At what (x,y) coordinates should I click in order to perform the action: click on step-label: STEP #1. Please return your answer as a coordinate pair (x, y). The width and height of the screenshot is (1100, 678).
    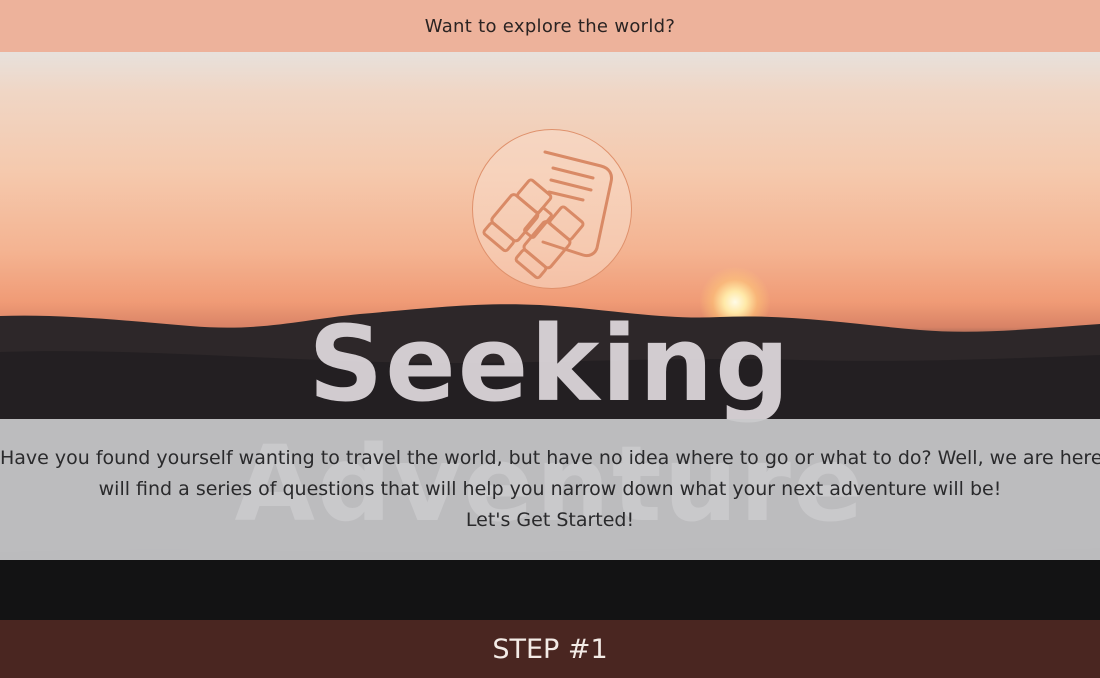
    Looking at the image, I should click on (550, 649).